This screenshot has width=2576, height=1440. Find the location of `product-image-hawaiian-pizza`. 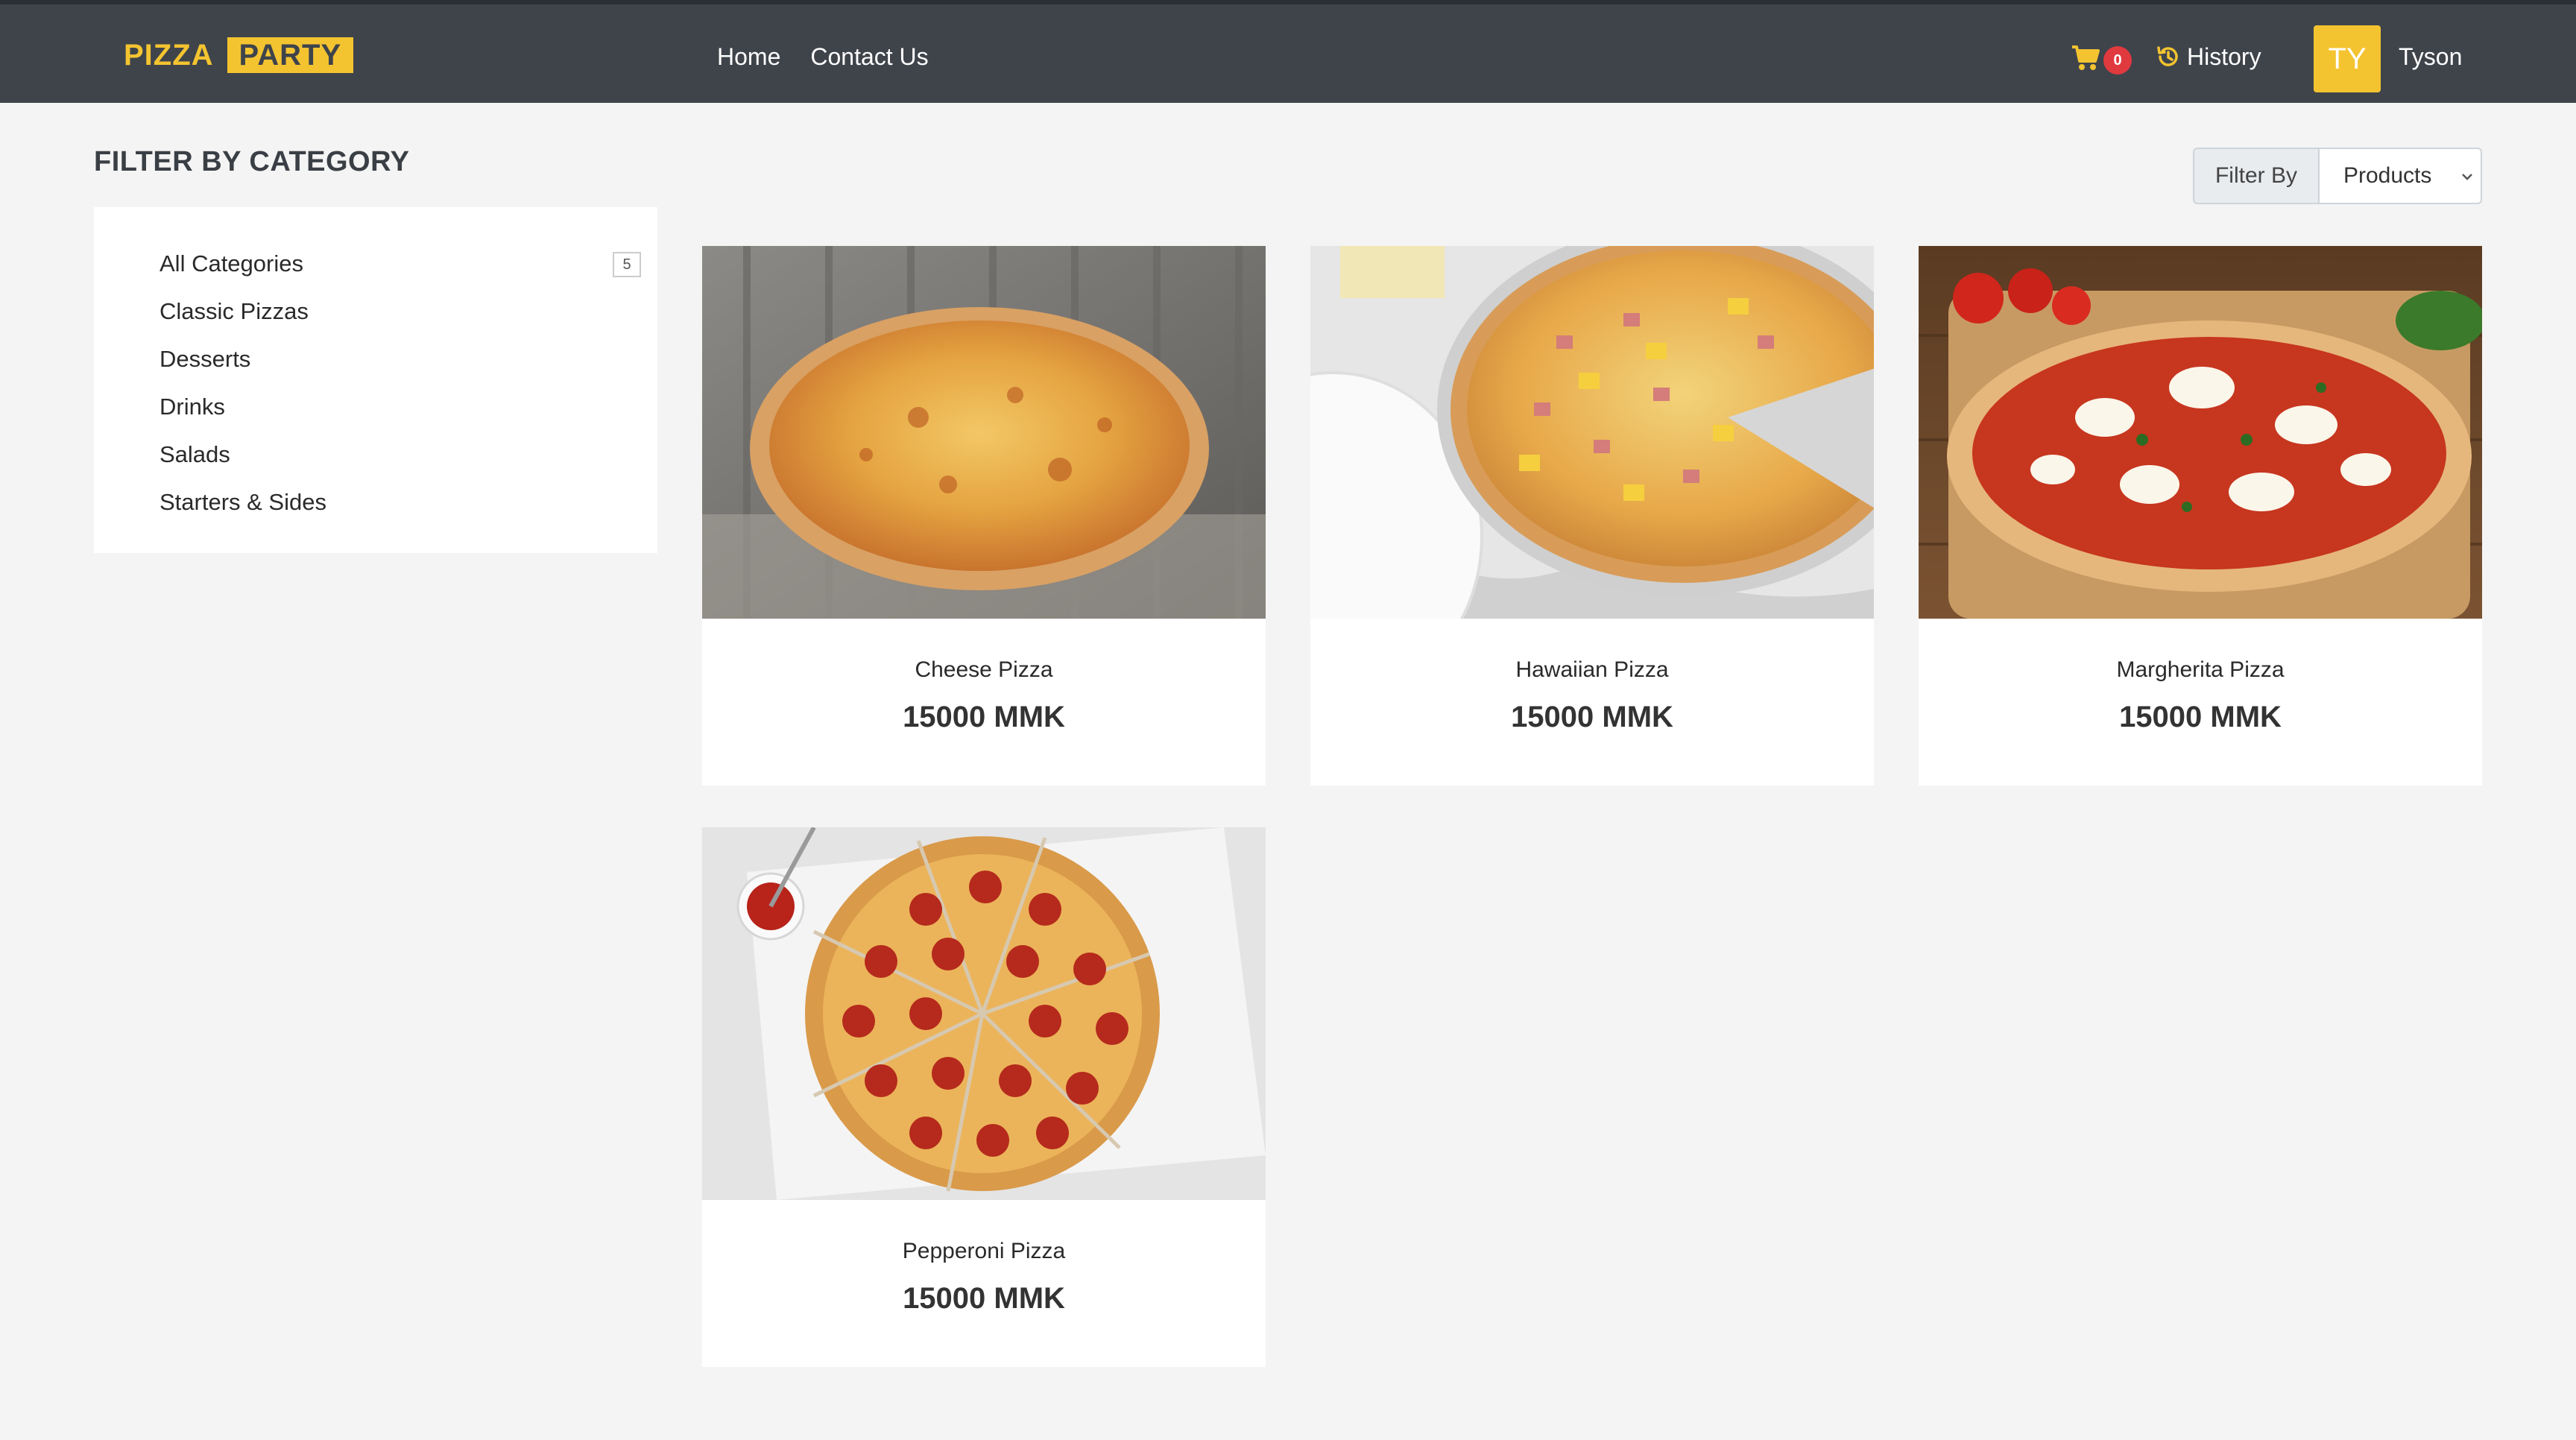

product-image-hawaiian-pizza is located at coordinates (1592, 432).